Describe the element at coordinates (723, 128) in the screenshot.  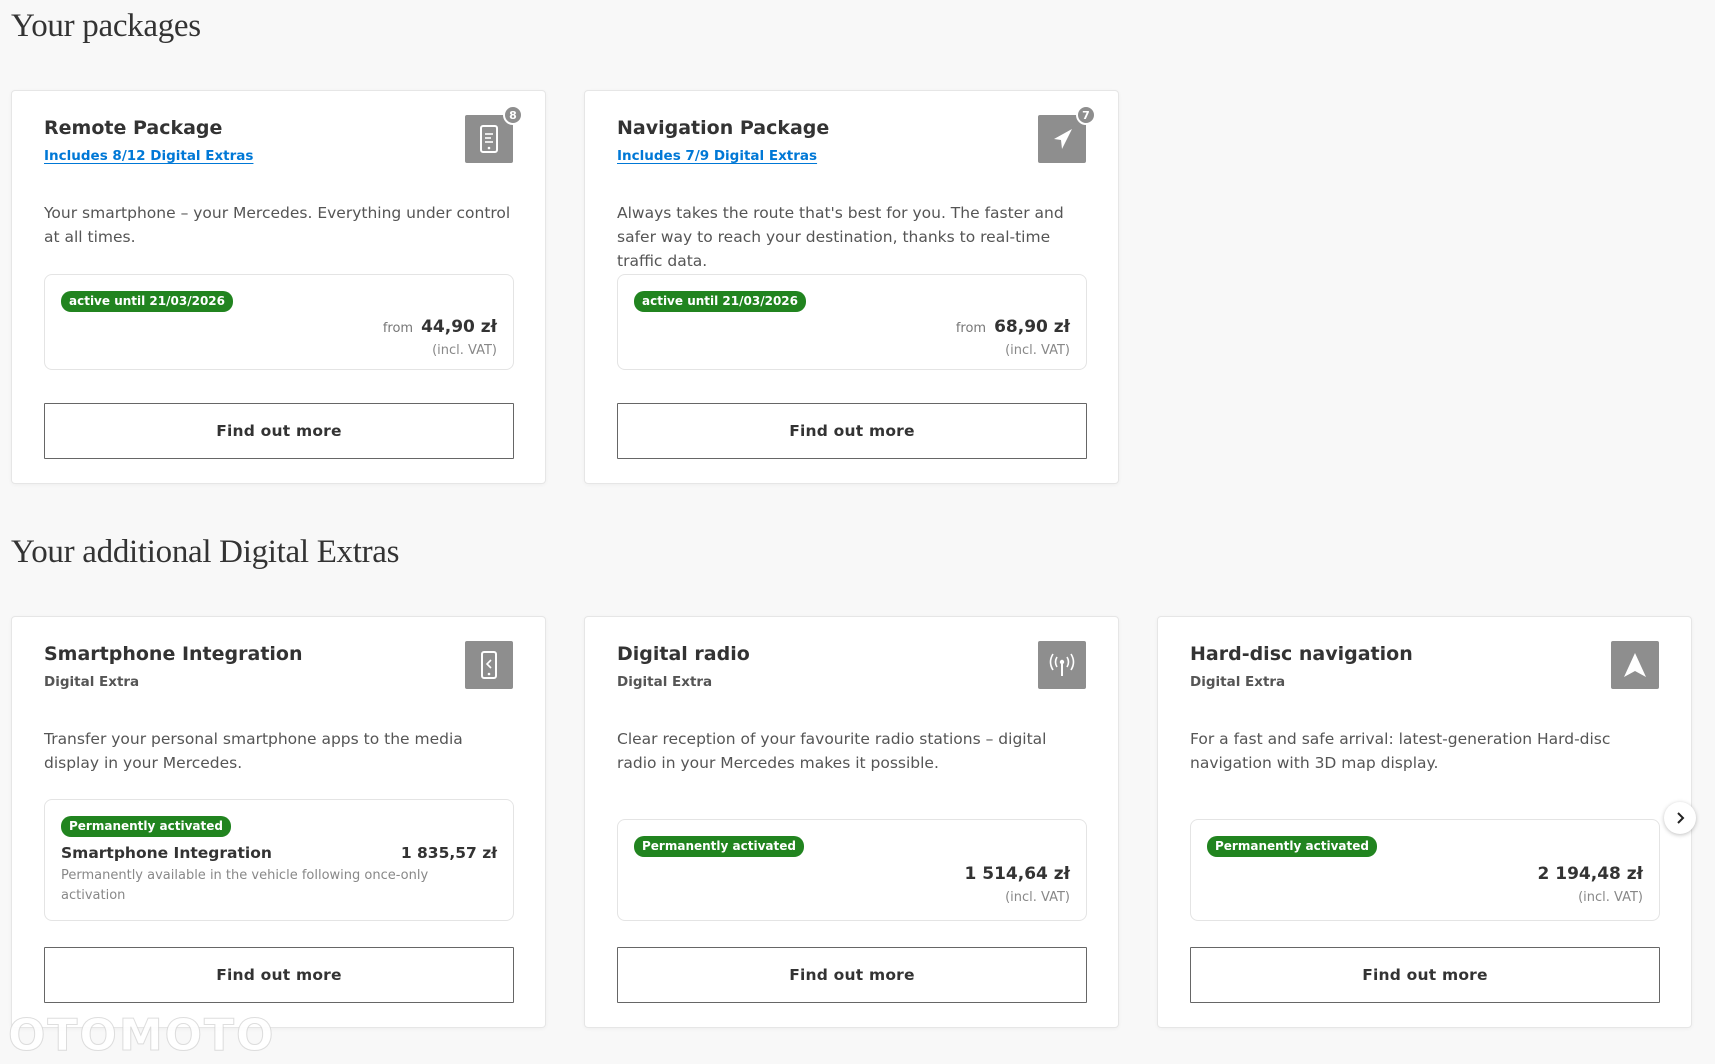
I see `card-title: Navigation Package` at that location.